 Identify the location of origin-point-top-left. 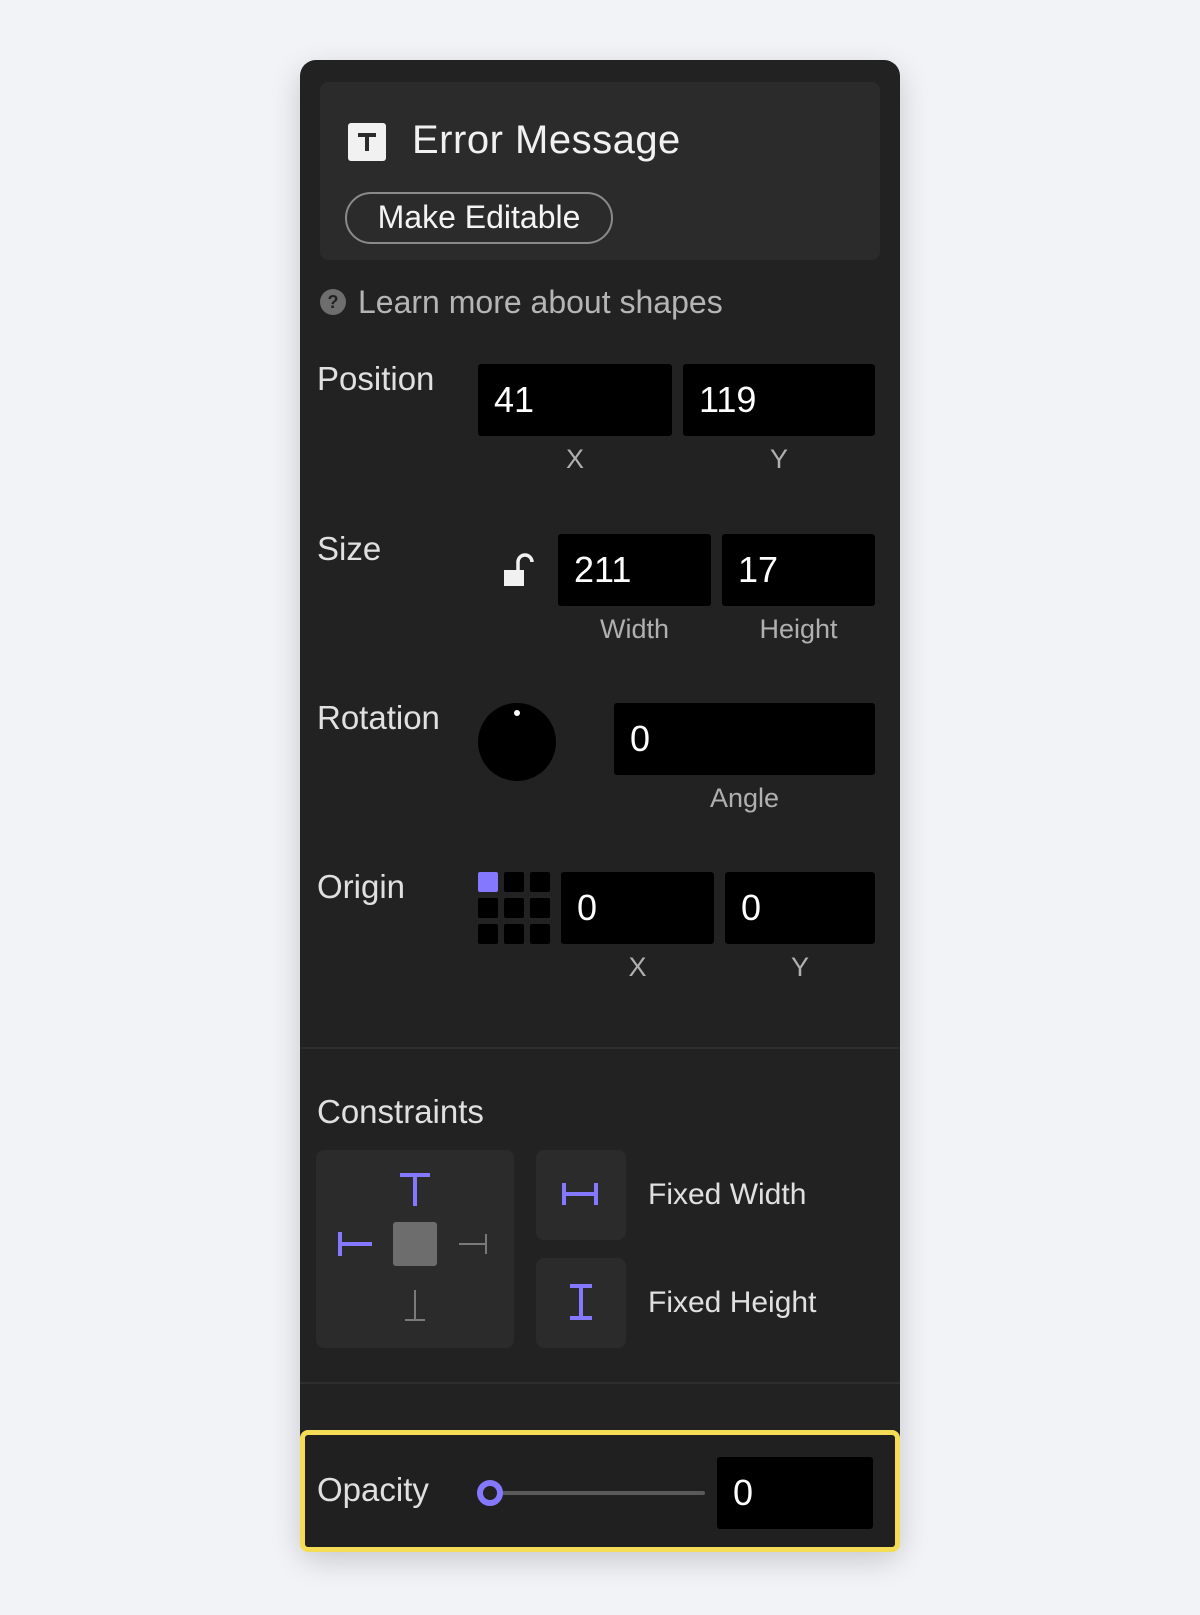
(488, 882).